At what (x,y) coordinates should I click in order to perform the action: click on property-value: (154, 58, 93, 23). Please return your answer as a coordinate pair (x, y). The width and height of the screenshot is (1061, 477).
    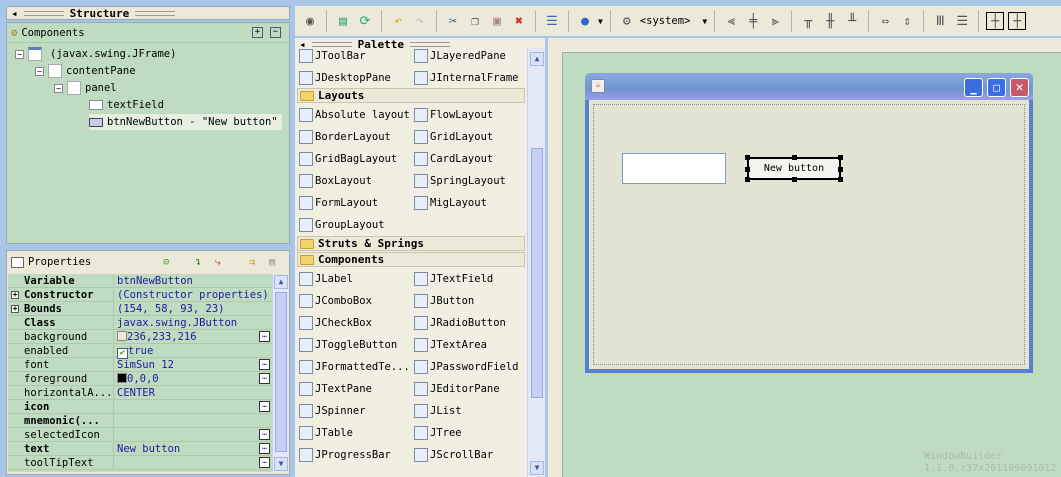
    Looking at the image, I should click on (193, 309).